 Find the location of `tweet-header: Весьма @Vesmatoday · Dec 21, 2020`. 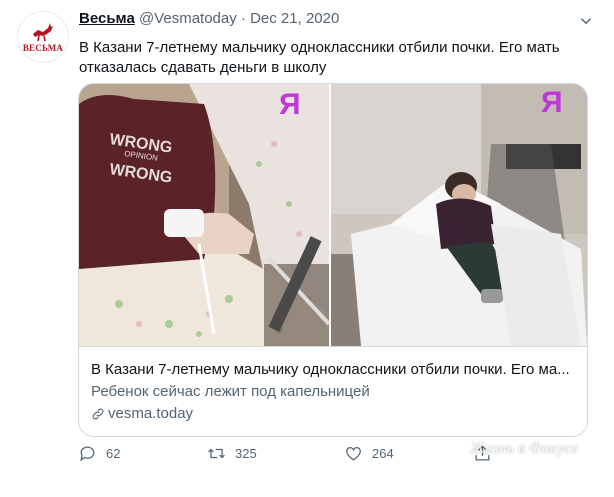

tweet-header: Весьма @Vesmatoday · Dec 21, 2020 is located at coordinates (209, 18).